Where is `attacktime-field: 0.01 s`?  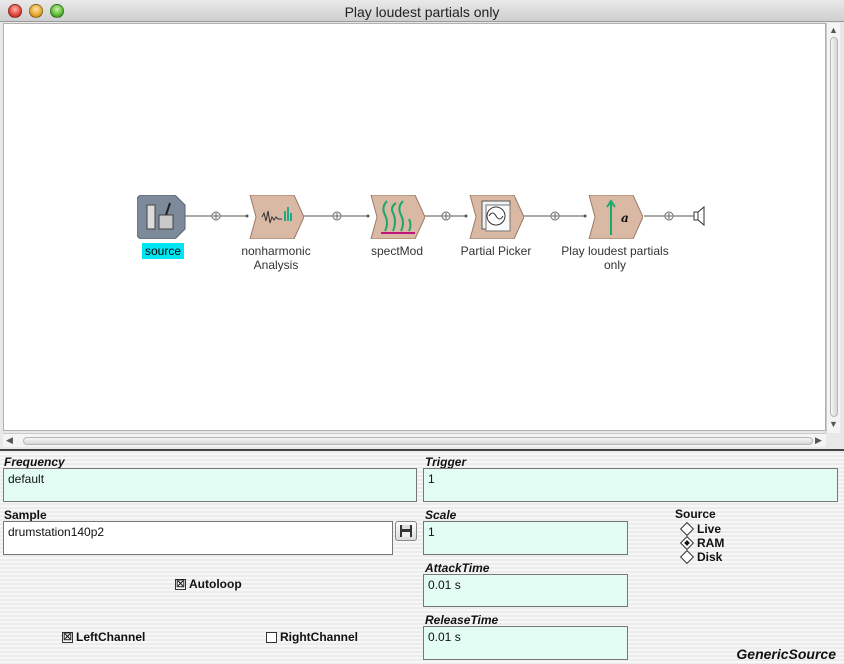
attacktime-field: 0.01 s is located at coordinates (525, 590).